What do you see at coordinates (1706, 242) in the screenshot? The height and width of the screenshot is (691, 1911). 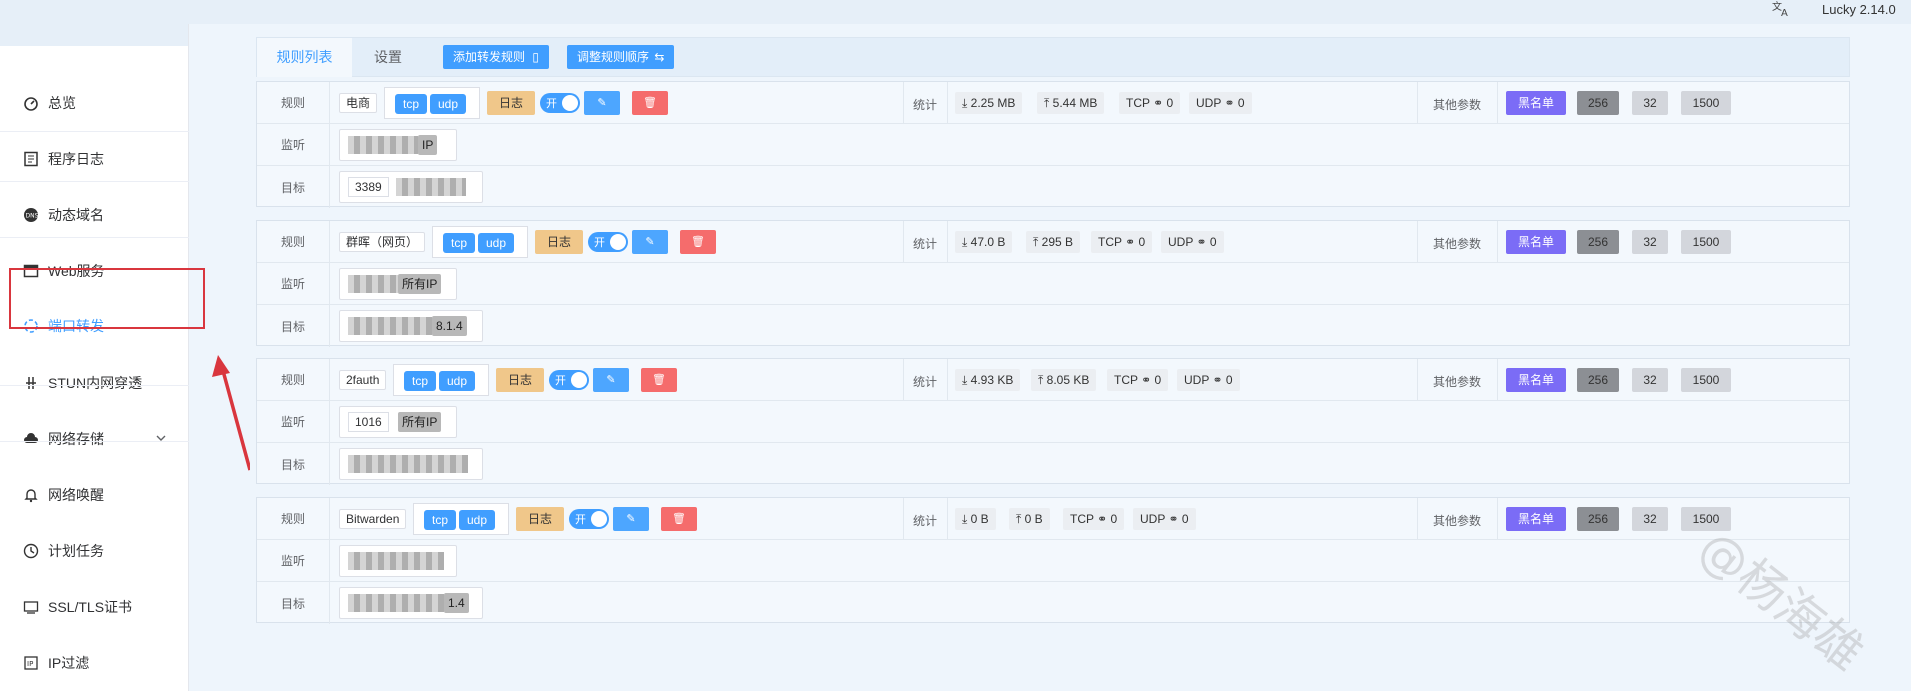 I see `param-value: 1500` at bounding box center [1706, 242].